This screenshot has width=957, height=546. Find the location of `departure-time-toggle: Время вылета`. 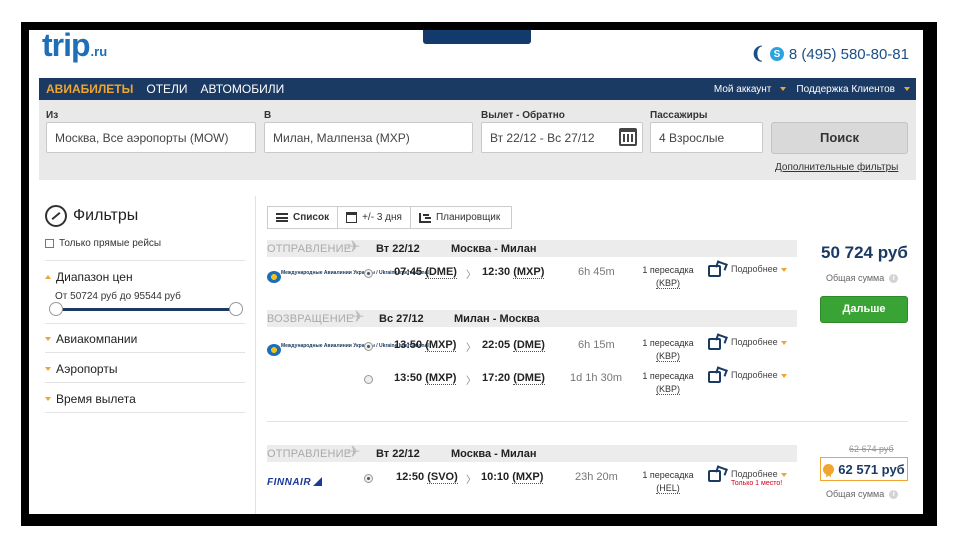

departure-time-toggle: Время вылета is located at coordinates (90, 399).